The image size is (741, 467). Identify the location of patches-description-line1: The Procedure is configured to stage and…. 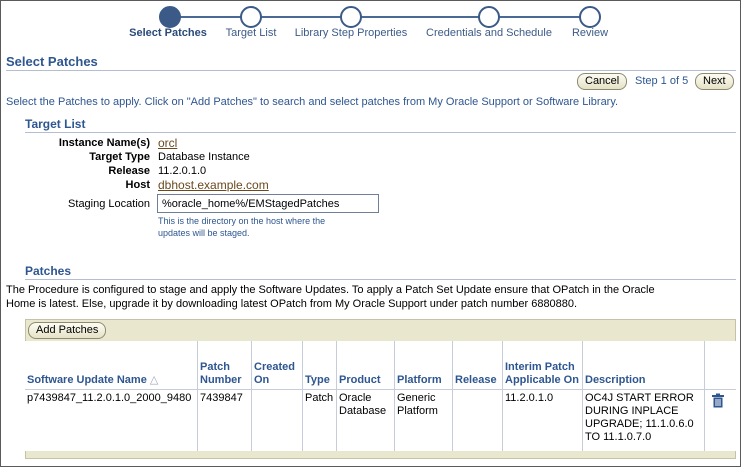
(330, 290).